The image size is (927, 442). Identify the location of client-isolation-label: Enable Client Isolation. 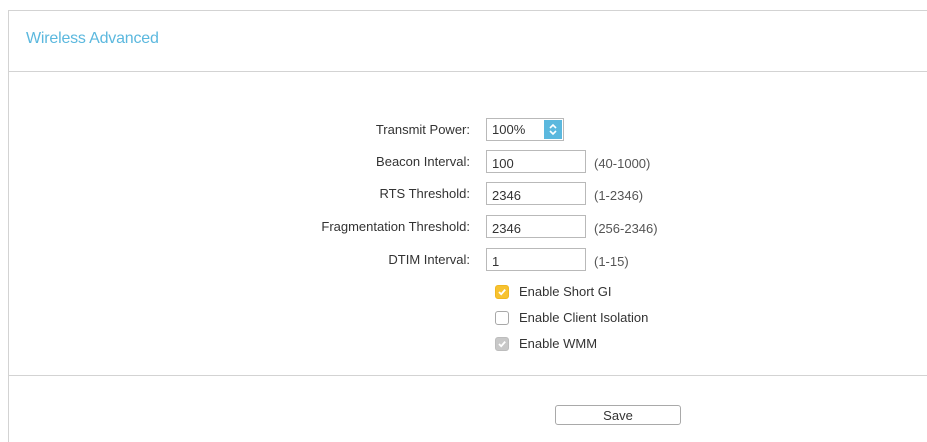
(584, 317).